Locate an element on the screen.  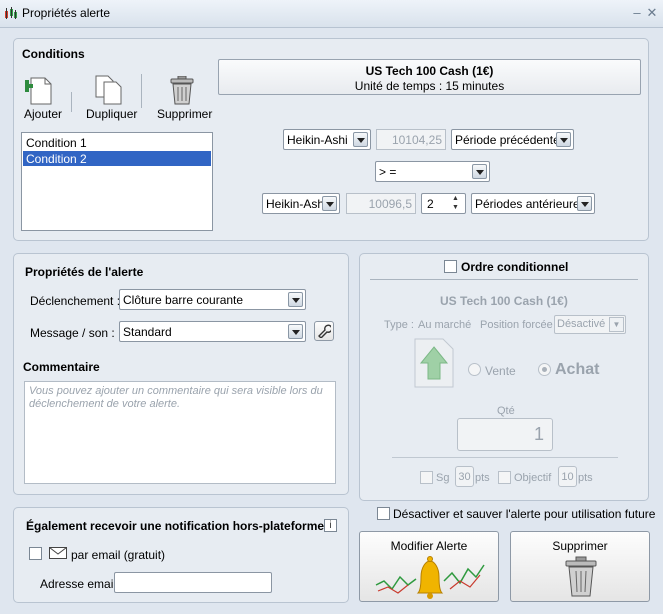
order-instrument: US Tech 100 Cash (1€) is located at coordinates (504, 301).